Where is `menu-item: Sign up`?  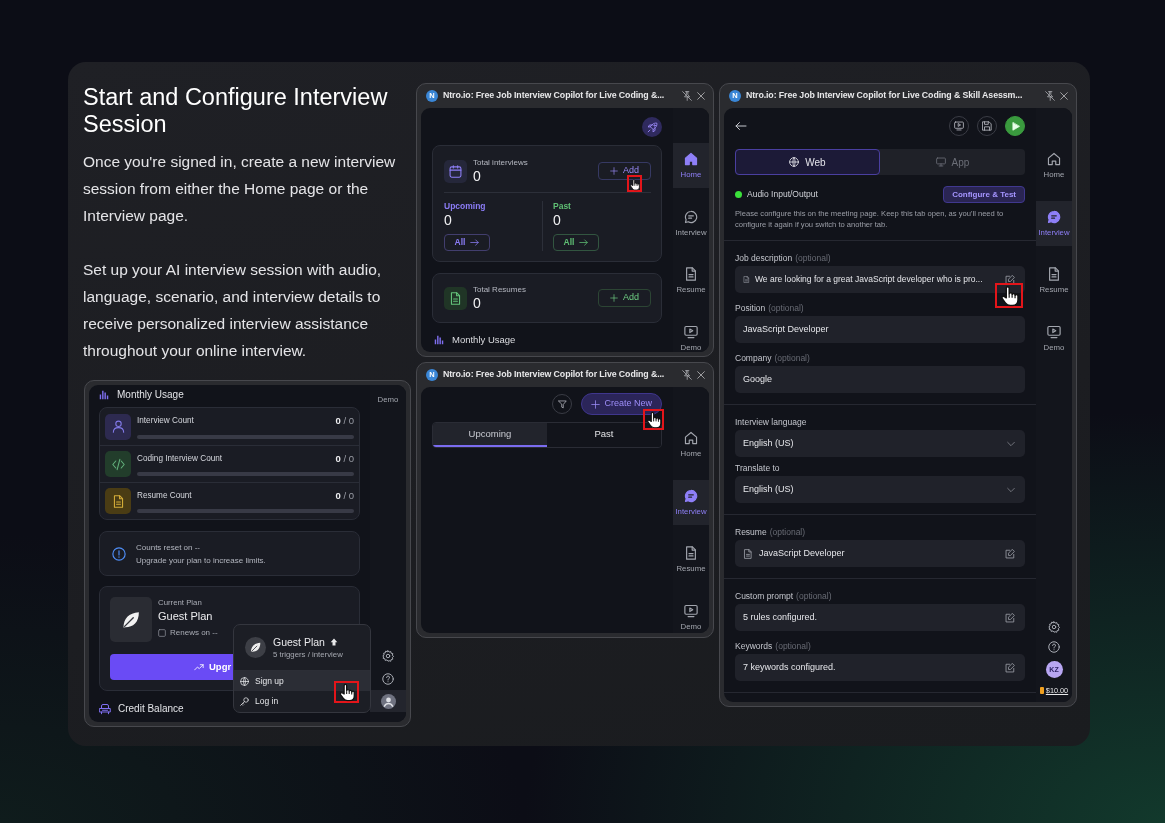
menu-item: Sign up is located at coordinates (302, 681).